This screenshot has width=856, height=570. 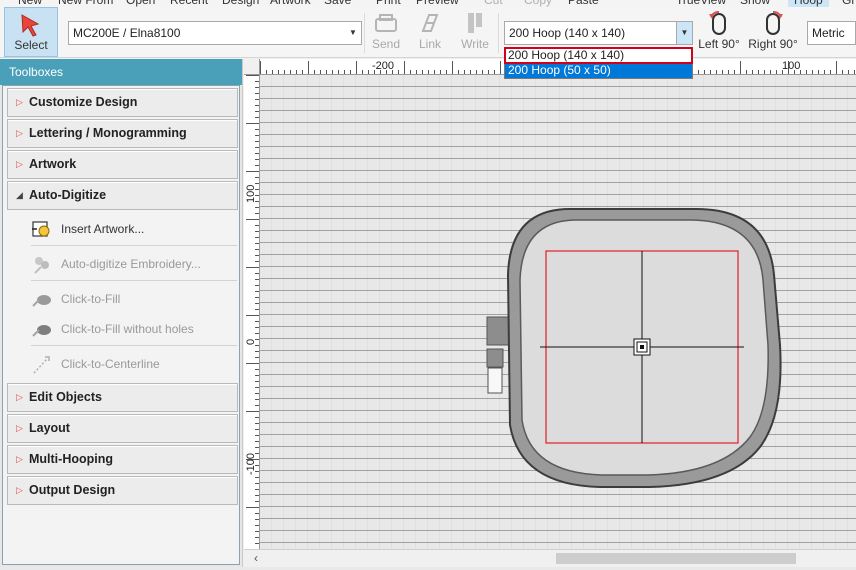 I want to click on write-usb-icon, so click(x=475, y=23).